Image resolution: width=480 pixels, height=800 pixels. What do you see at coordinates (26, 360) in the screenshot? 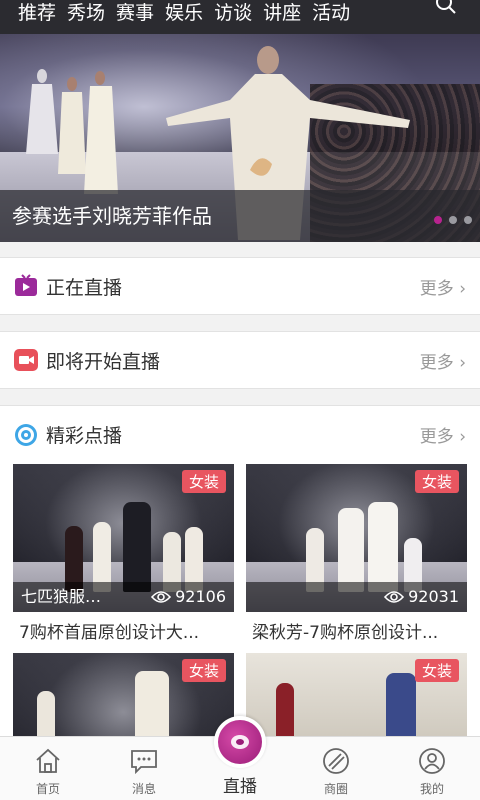
I see `video-camera-icon` at bounding box center [26, 360].